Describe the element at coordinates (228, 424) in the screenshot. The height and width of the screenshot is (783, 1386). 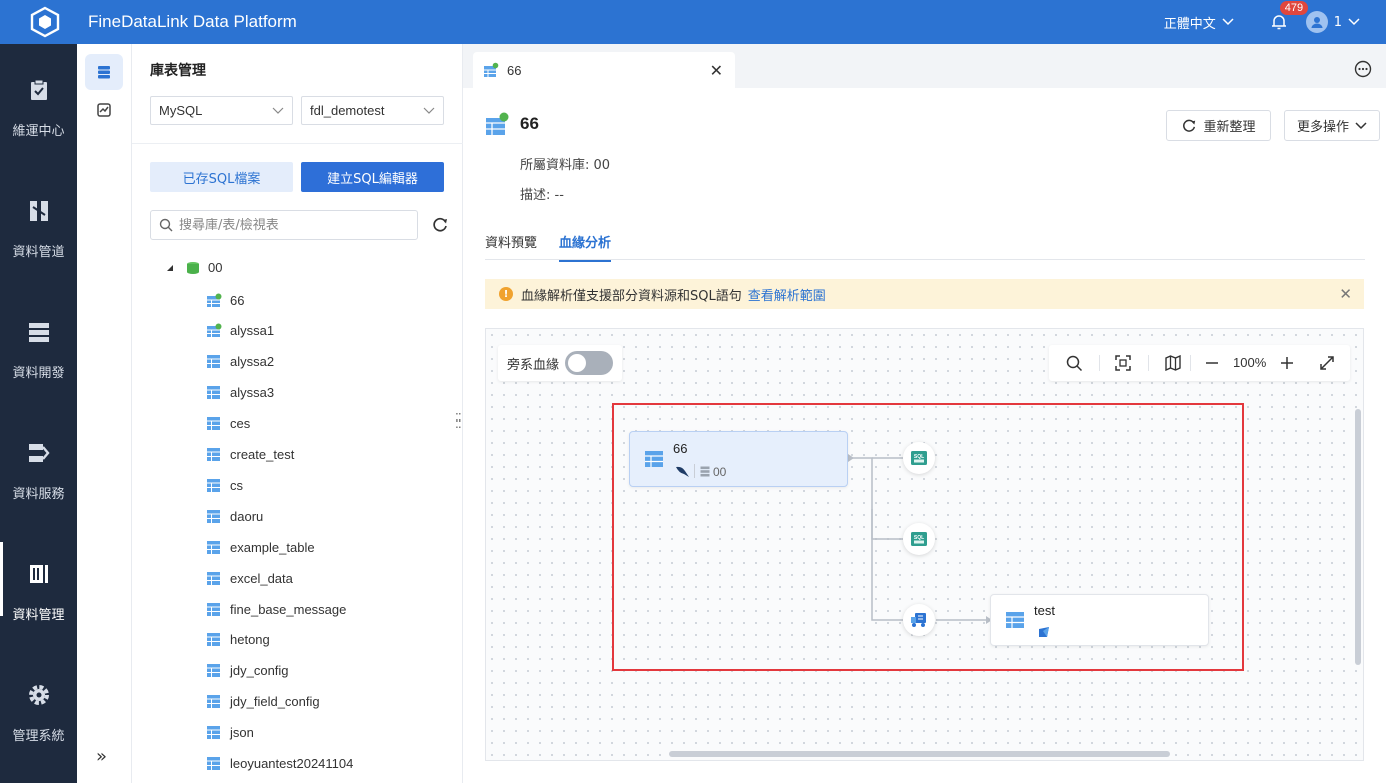
I see `table-row: ces` at that location.